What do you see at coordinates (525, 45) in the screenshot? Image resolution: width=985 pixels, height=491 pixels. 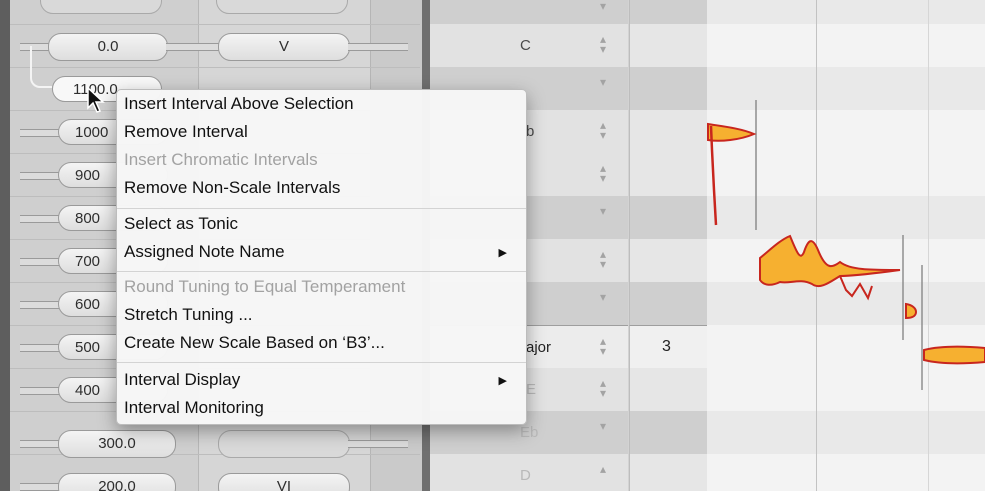 I see `note-name: C` at bounding box center [525, 45].